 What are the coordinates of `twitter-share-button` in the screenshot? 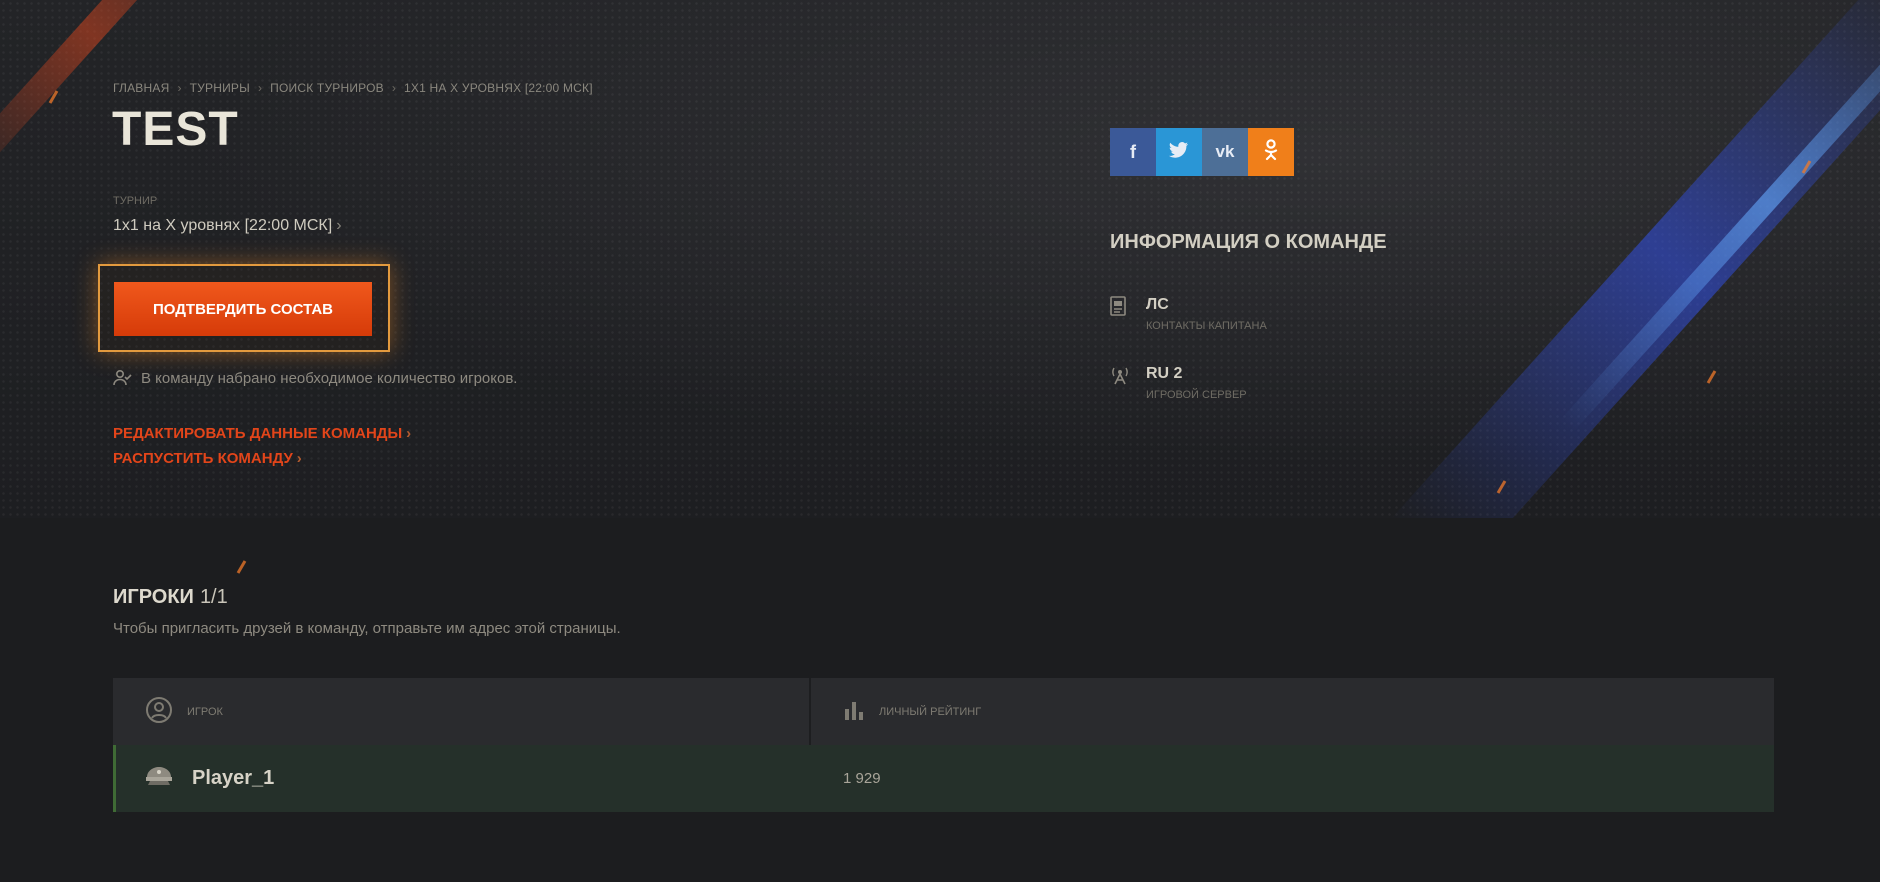 It's located at (1179, 152).